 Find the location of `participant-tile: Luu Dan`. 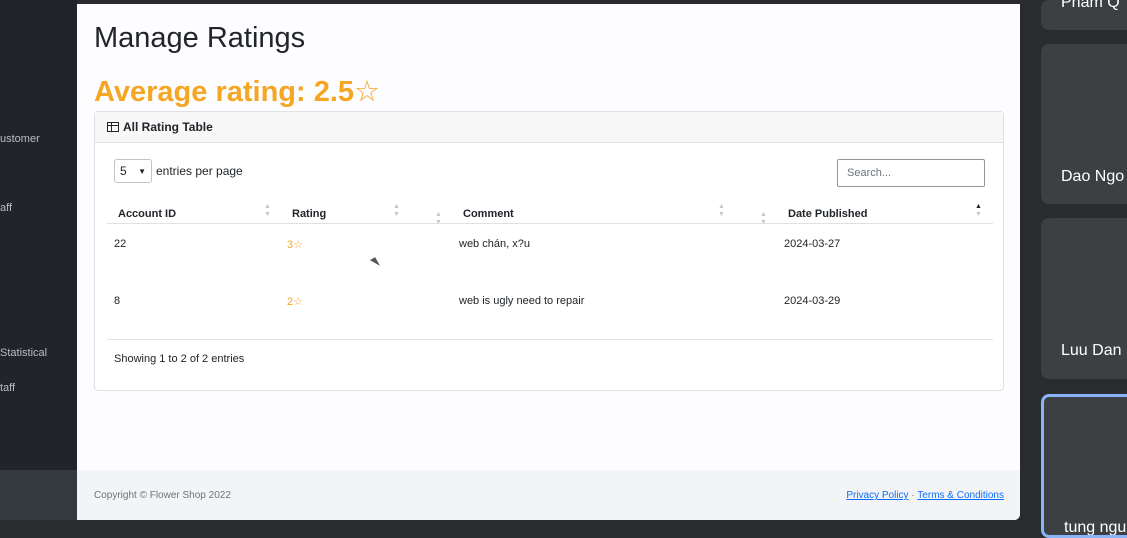

participant-tile: Luu Dan is located at coordinates (1084, 298).